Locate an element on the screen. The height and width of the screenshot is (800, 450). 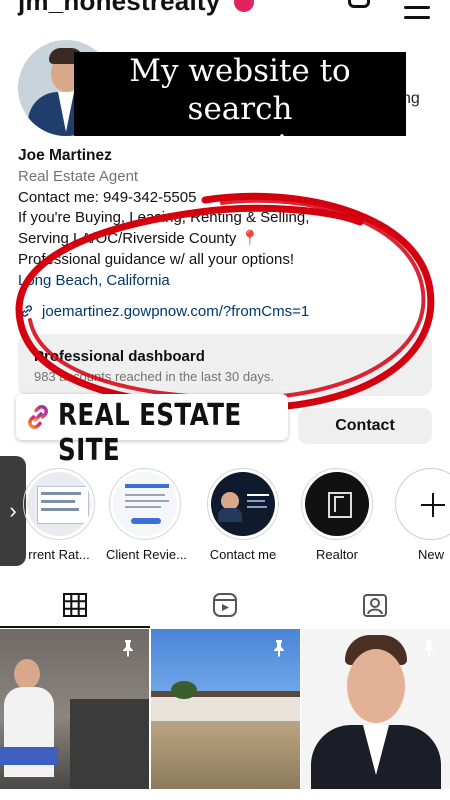
profile-link-text: joemartinez.gowpnow.com/?fromCms=1 is located at coordinates (175, 311).